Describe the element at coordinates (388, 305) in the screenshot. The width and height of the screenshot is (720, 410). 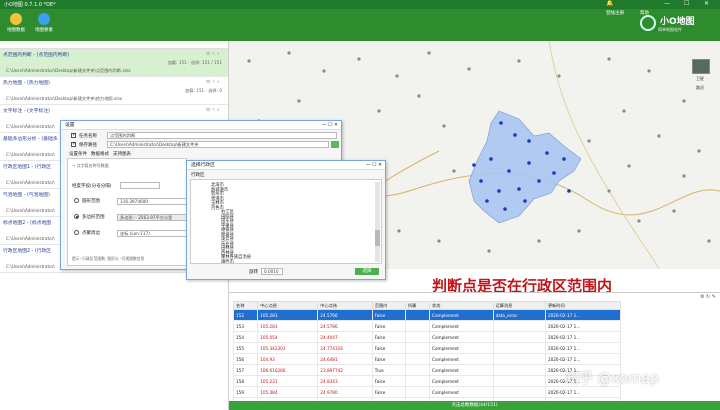
I see `column-header: 范围内` at that location.